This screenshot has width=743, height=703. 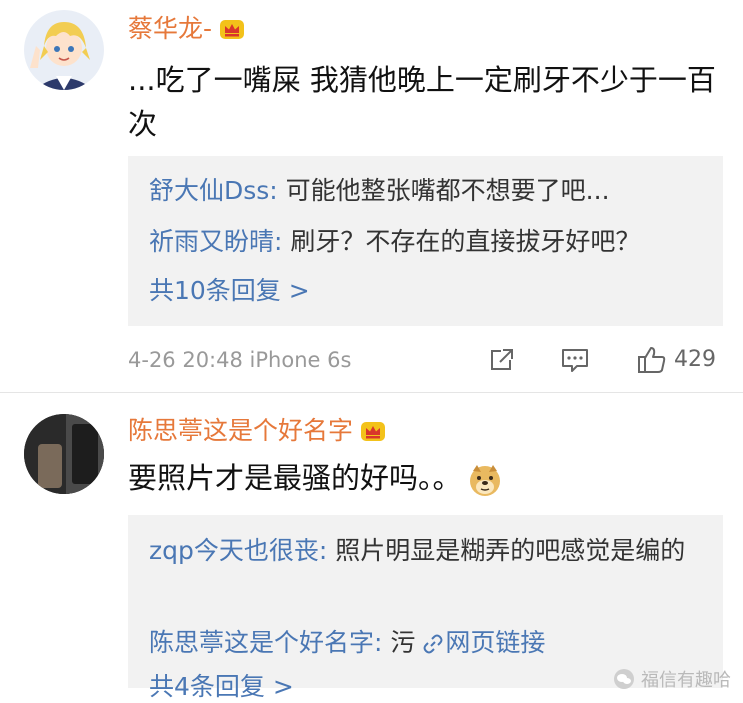 I want to click on time-text: 4-26 20:48, so click(x=185, y=360).